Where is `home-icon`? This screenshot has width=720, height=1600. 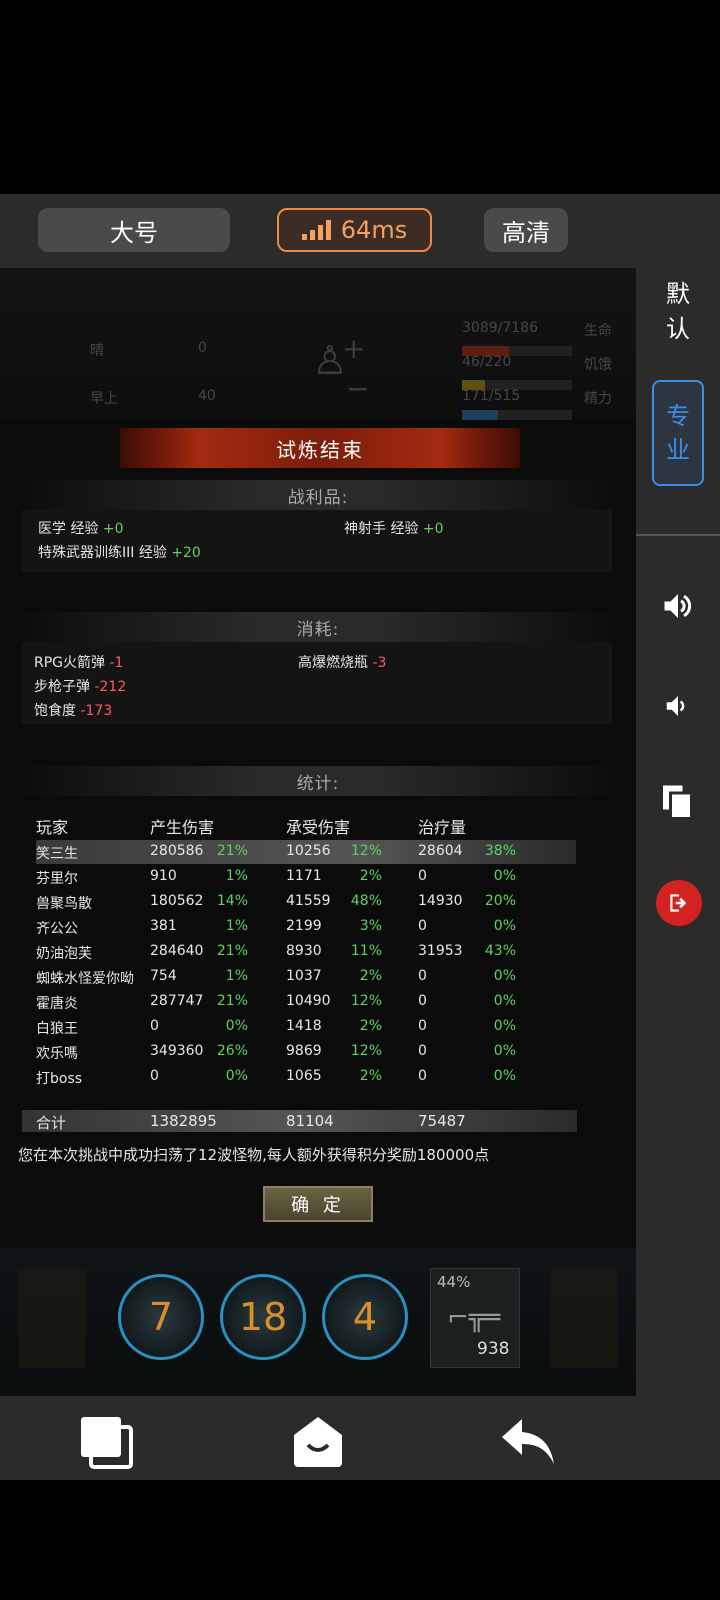
home-icon is located at coordinates (318, 1442).